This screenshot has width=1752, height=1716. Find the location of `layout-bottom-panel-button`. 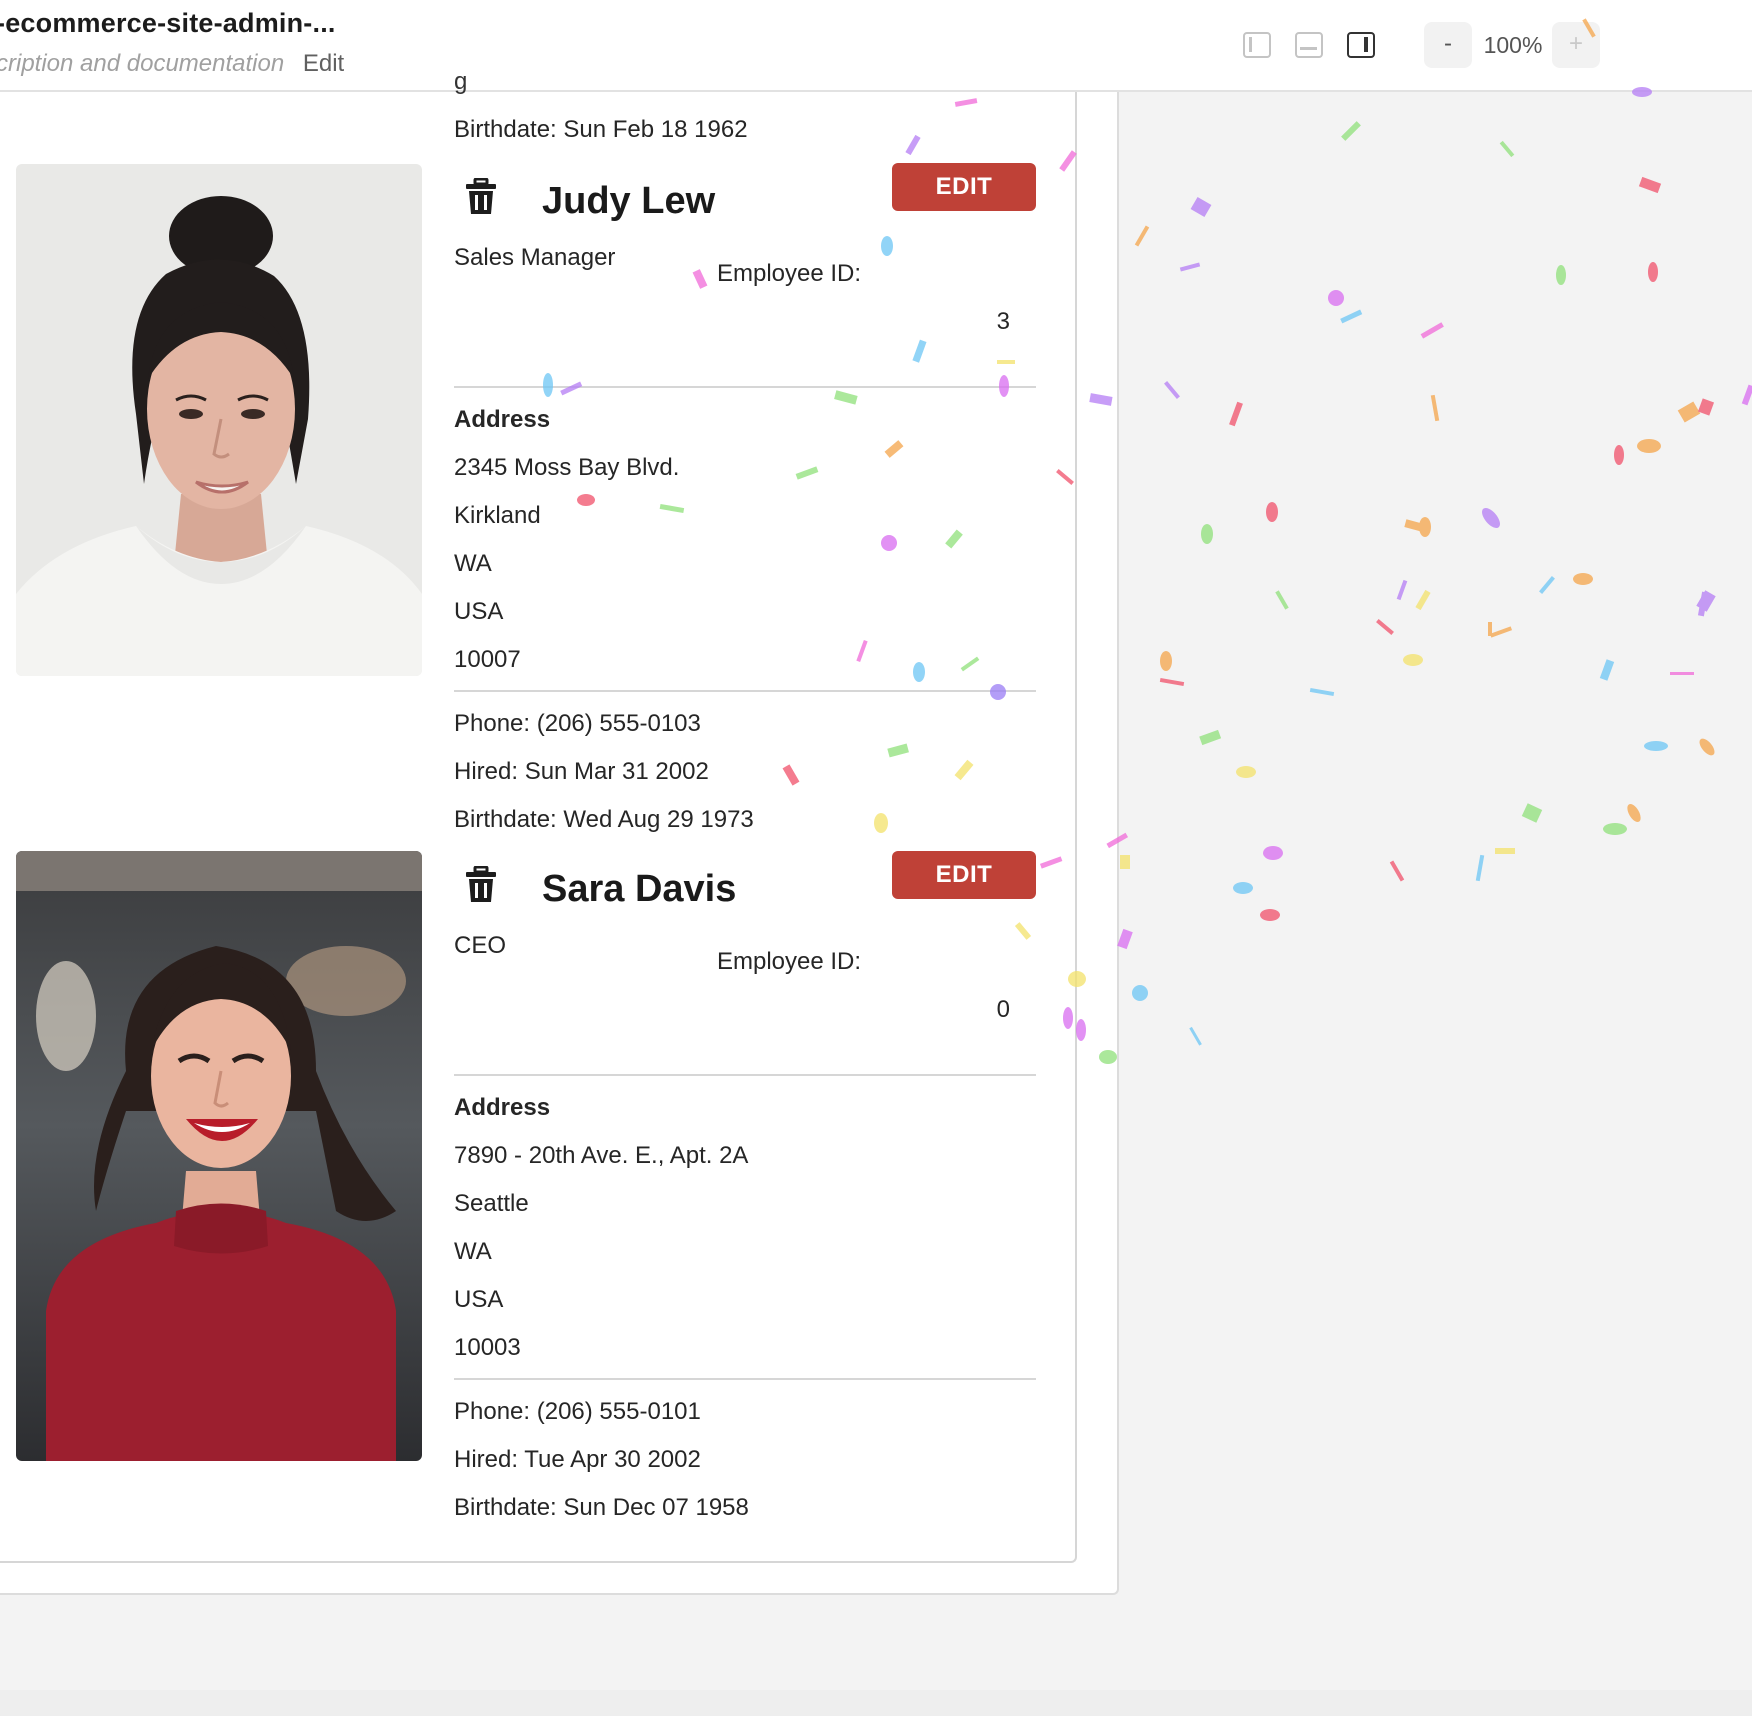

layout-bottom-panel-button is located at coordinates (1309, 45).